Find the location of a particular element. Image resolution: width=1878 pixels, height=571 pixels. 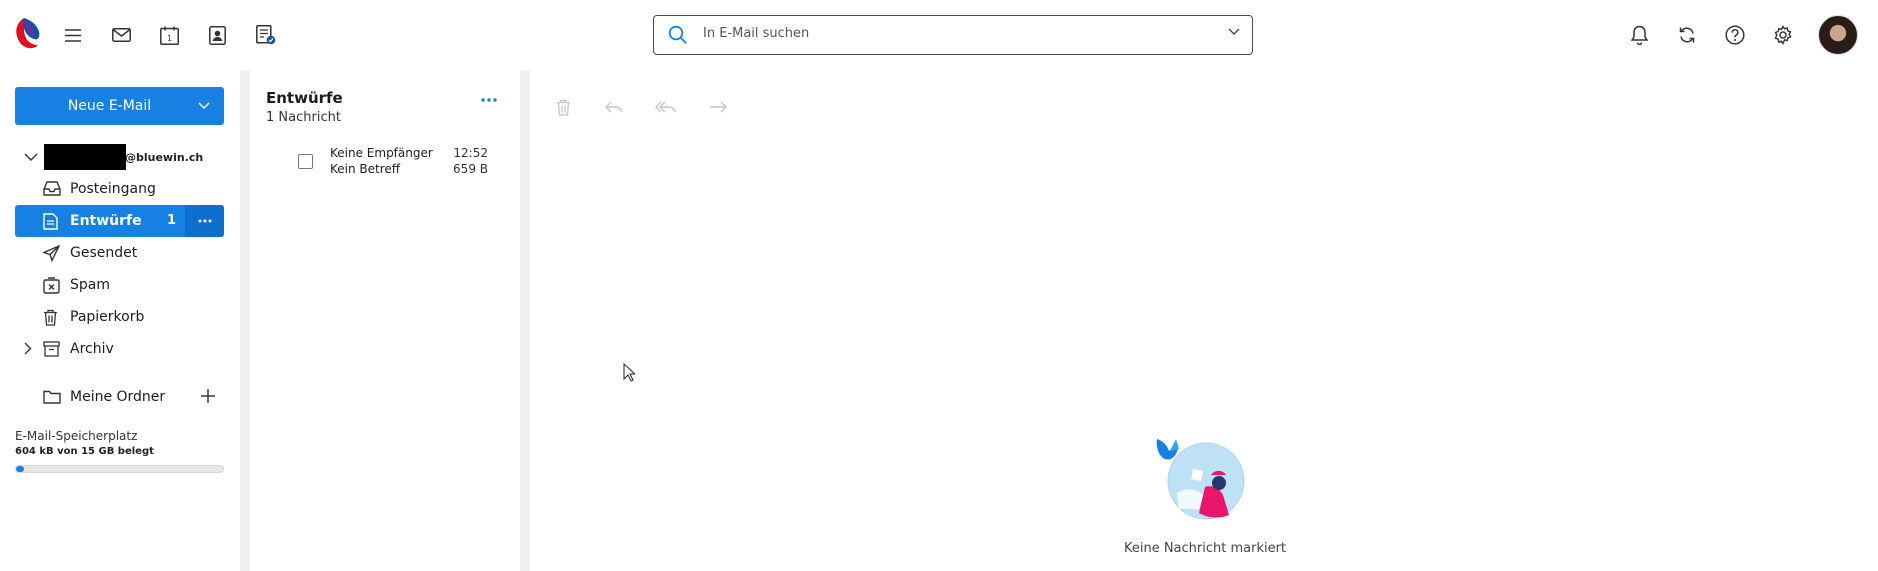

message-from: Keine Empfänger is located at coordinates (381, 153).